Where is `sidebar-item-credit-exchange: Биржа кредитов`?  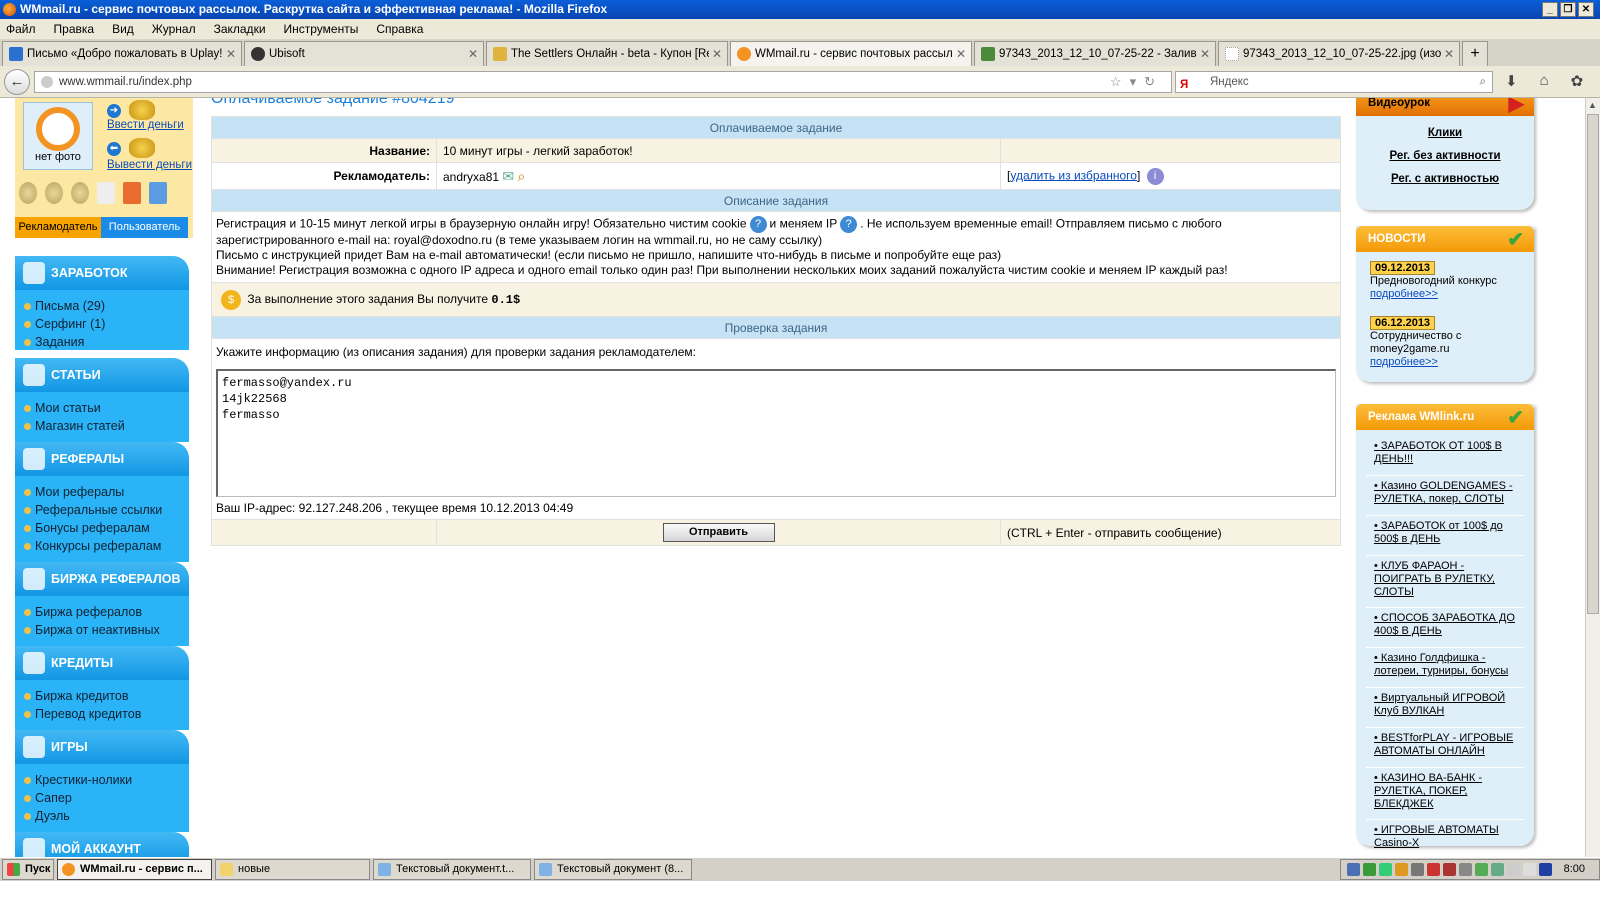 sidebar-item-credit-exchange: Биржа кредитов is located at coordinates (102, 696).